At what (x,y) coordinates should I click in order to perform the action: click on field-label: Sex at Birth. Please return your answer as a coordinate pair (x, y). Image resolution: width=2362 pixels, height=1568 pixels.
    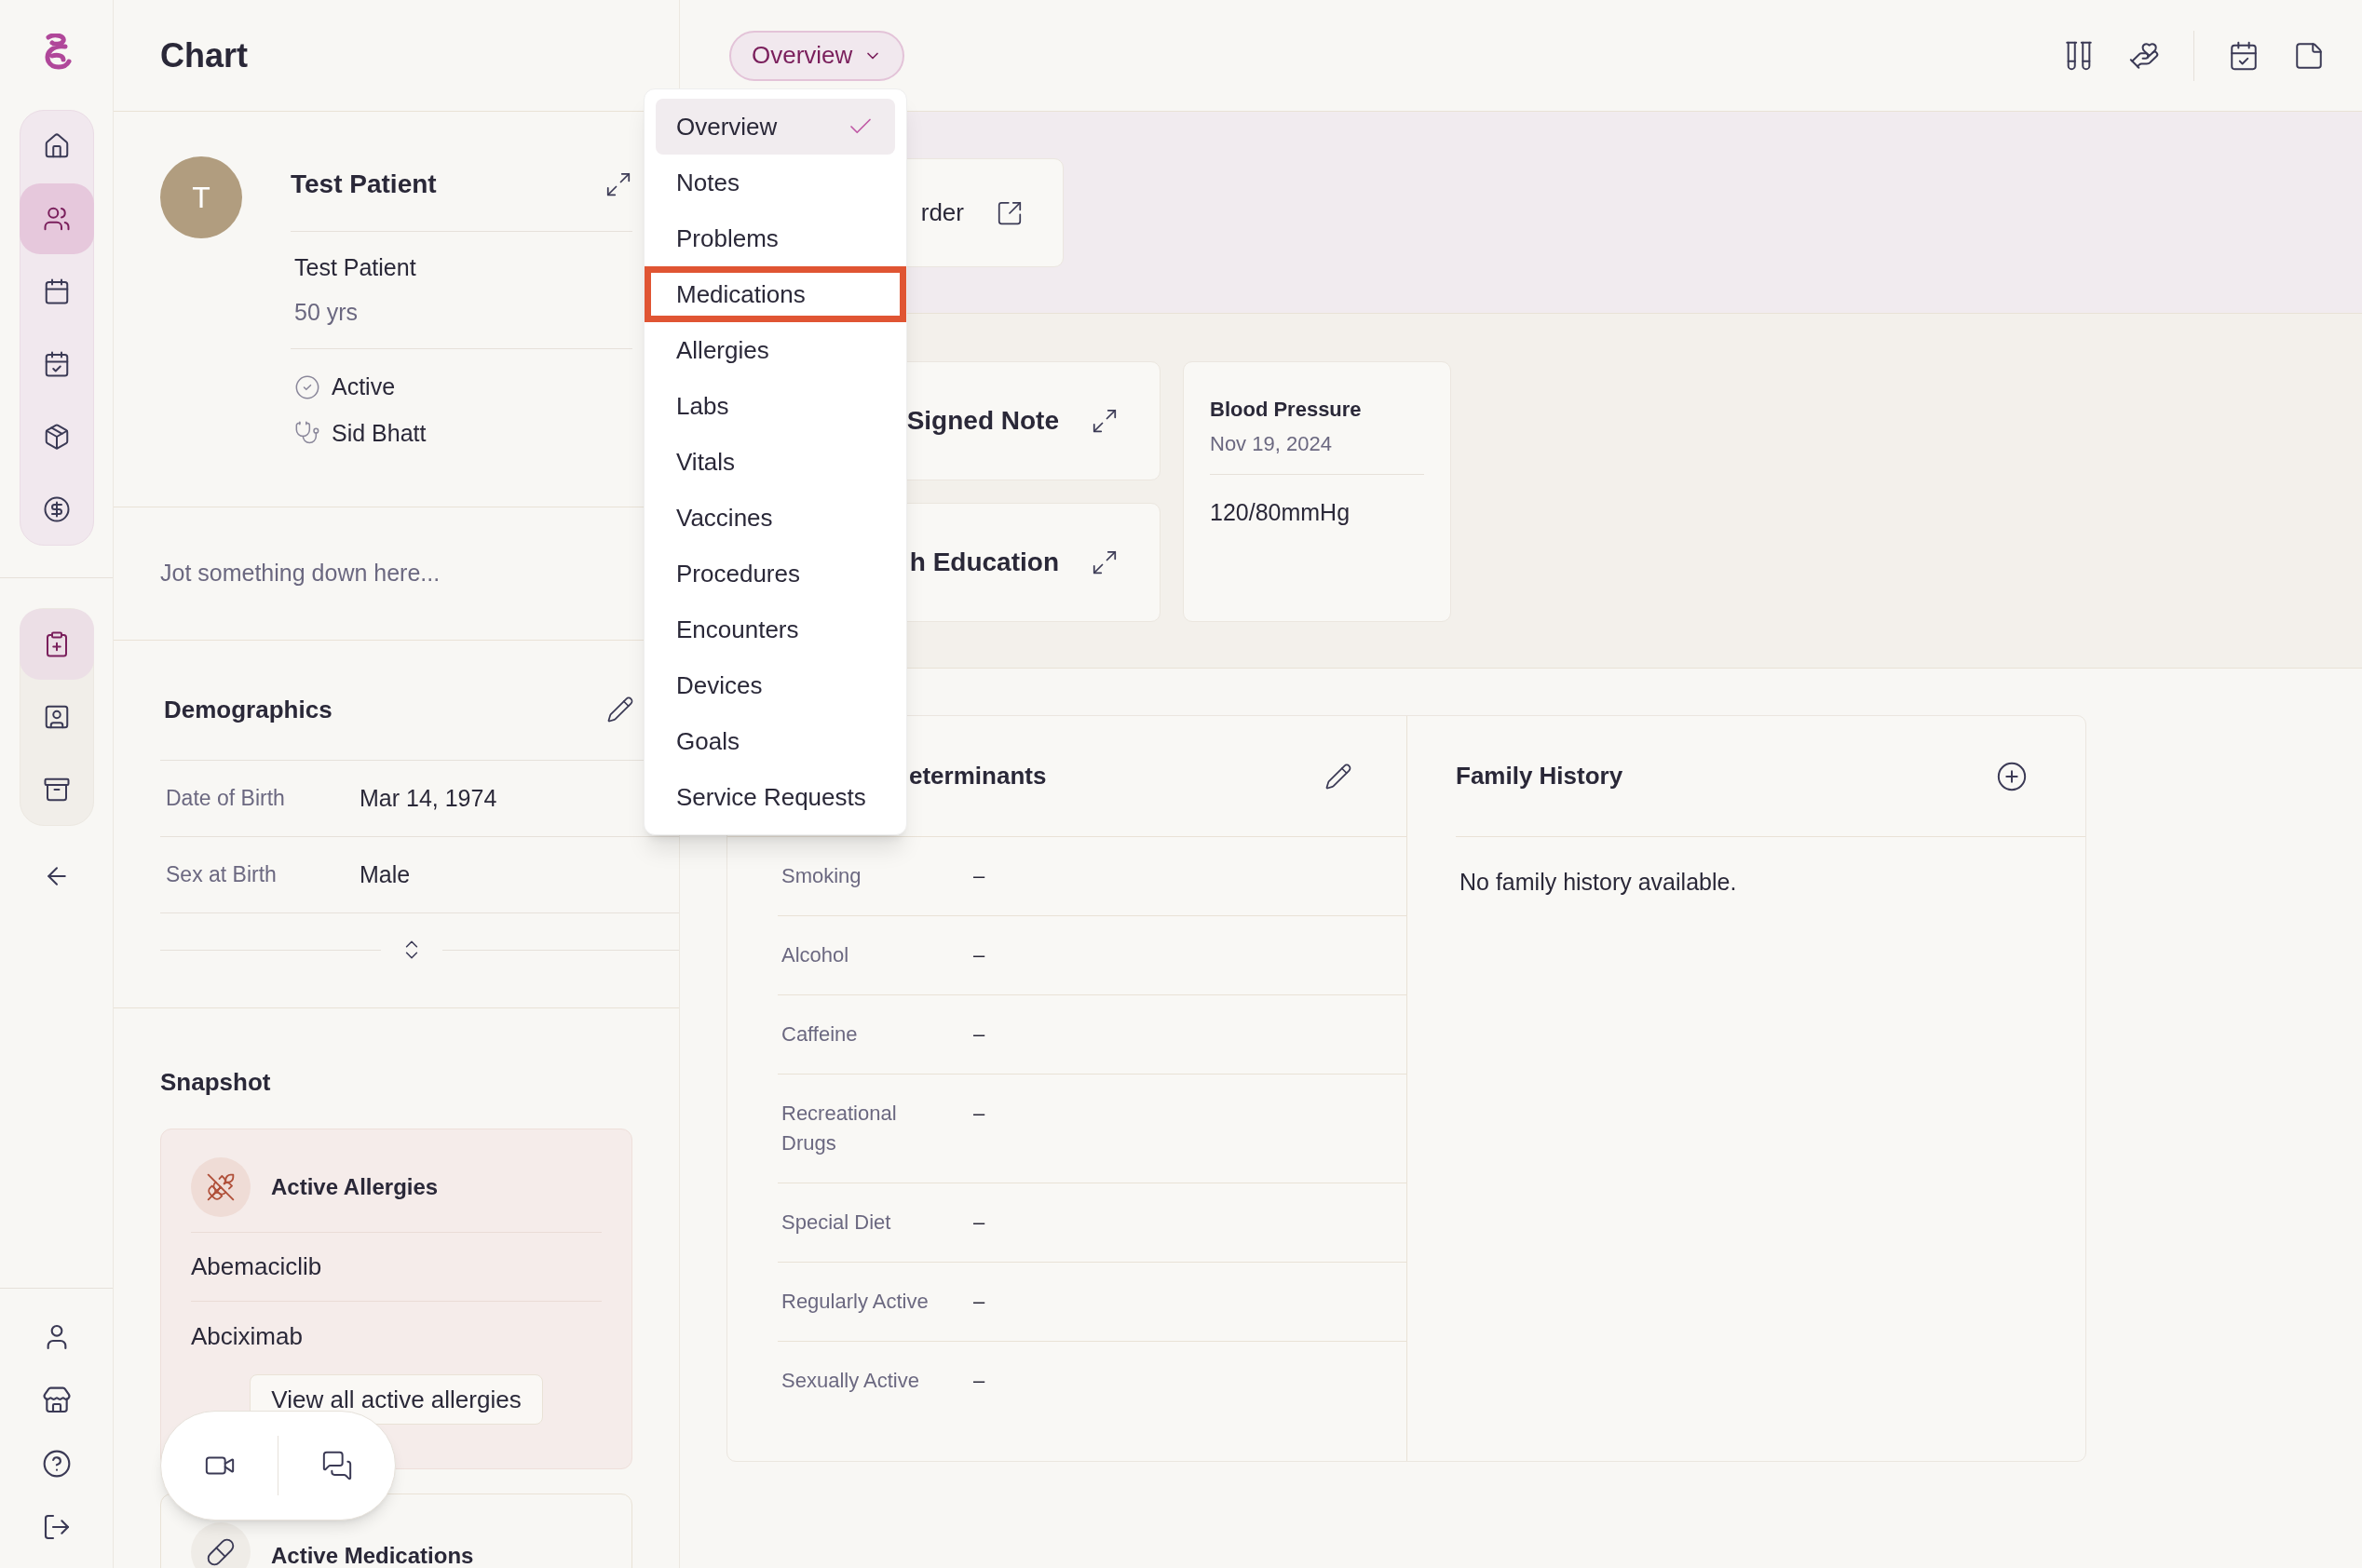
    Looking at the image, I should click on (222, 875).